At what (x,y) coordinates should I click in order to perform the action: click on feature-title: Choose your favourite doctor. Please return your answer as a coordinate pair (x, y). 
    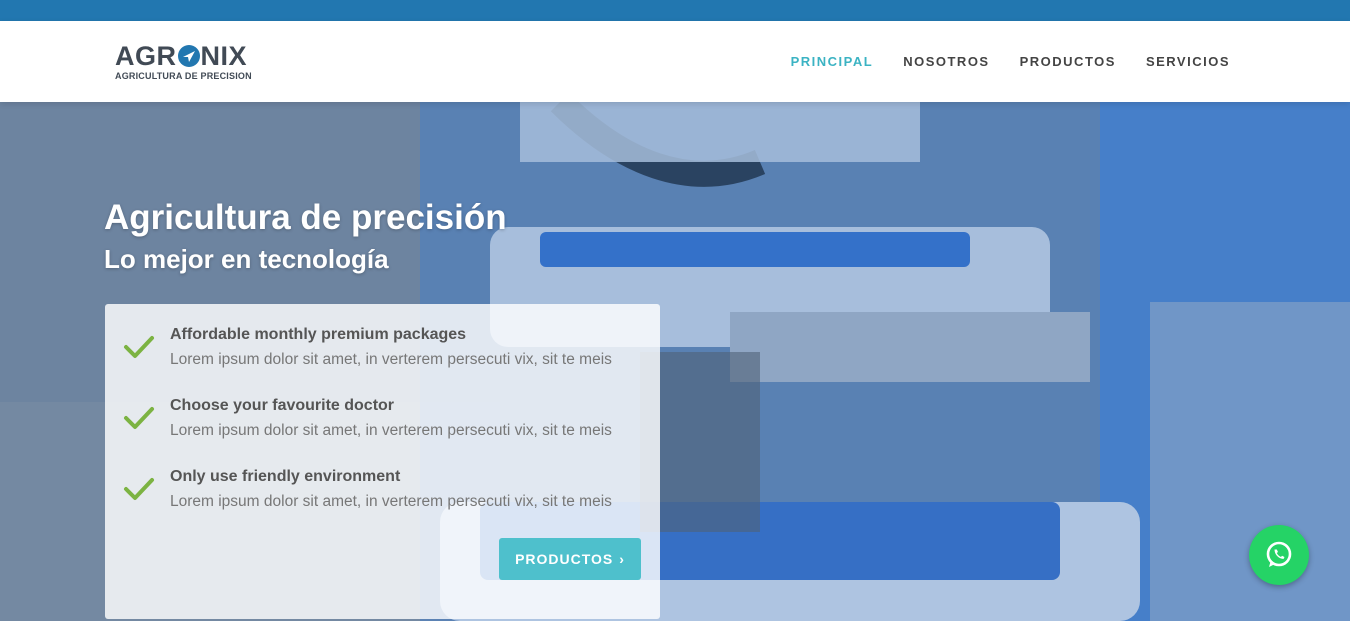
    Looking at the image, I should click on (282, 405).